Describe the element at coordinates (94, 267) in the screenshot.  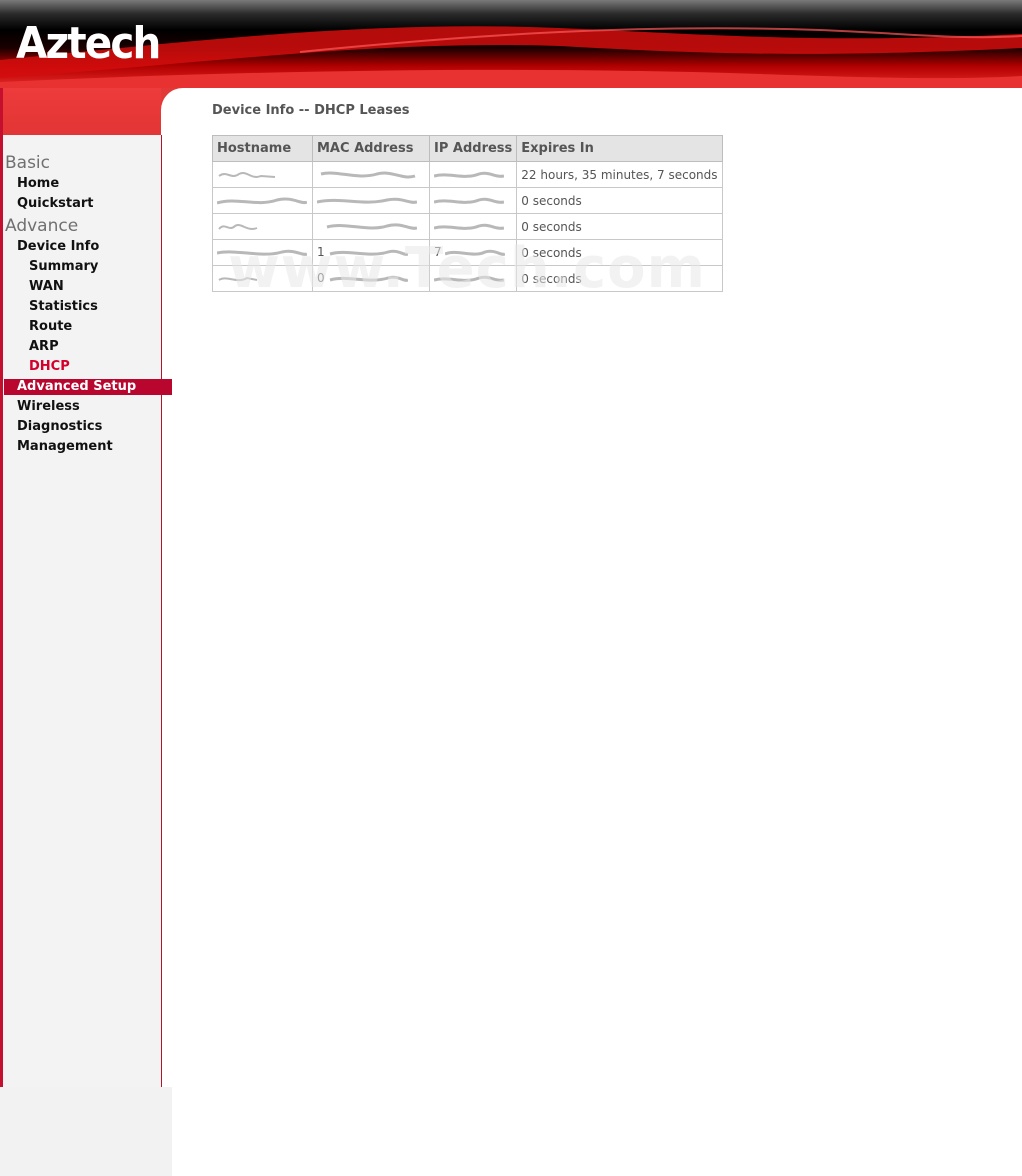
I see `sidebar-item-summary: Summary` at that location.